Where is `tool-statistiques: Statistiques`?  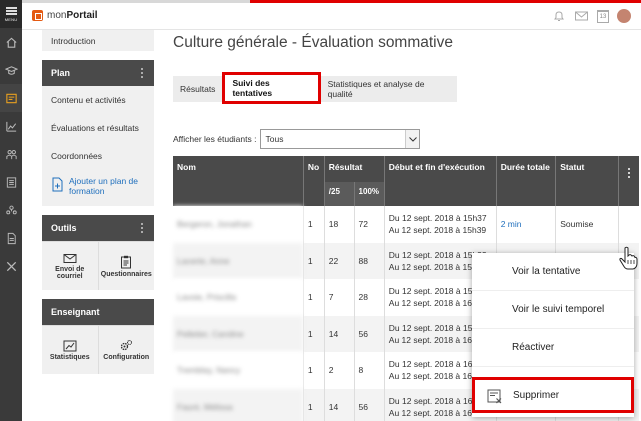
tool-statistiques: Statistiques is located at coordinates (70, 350).